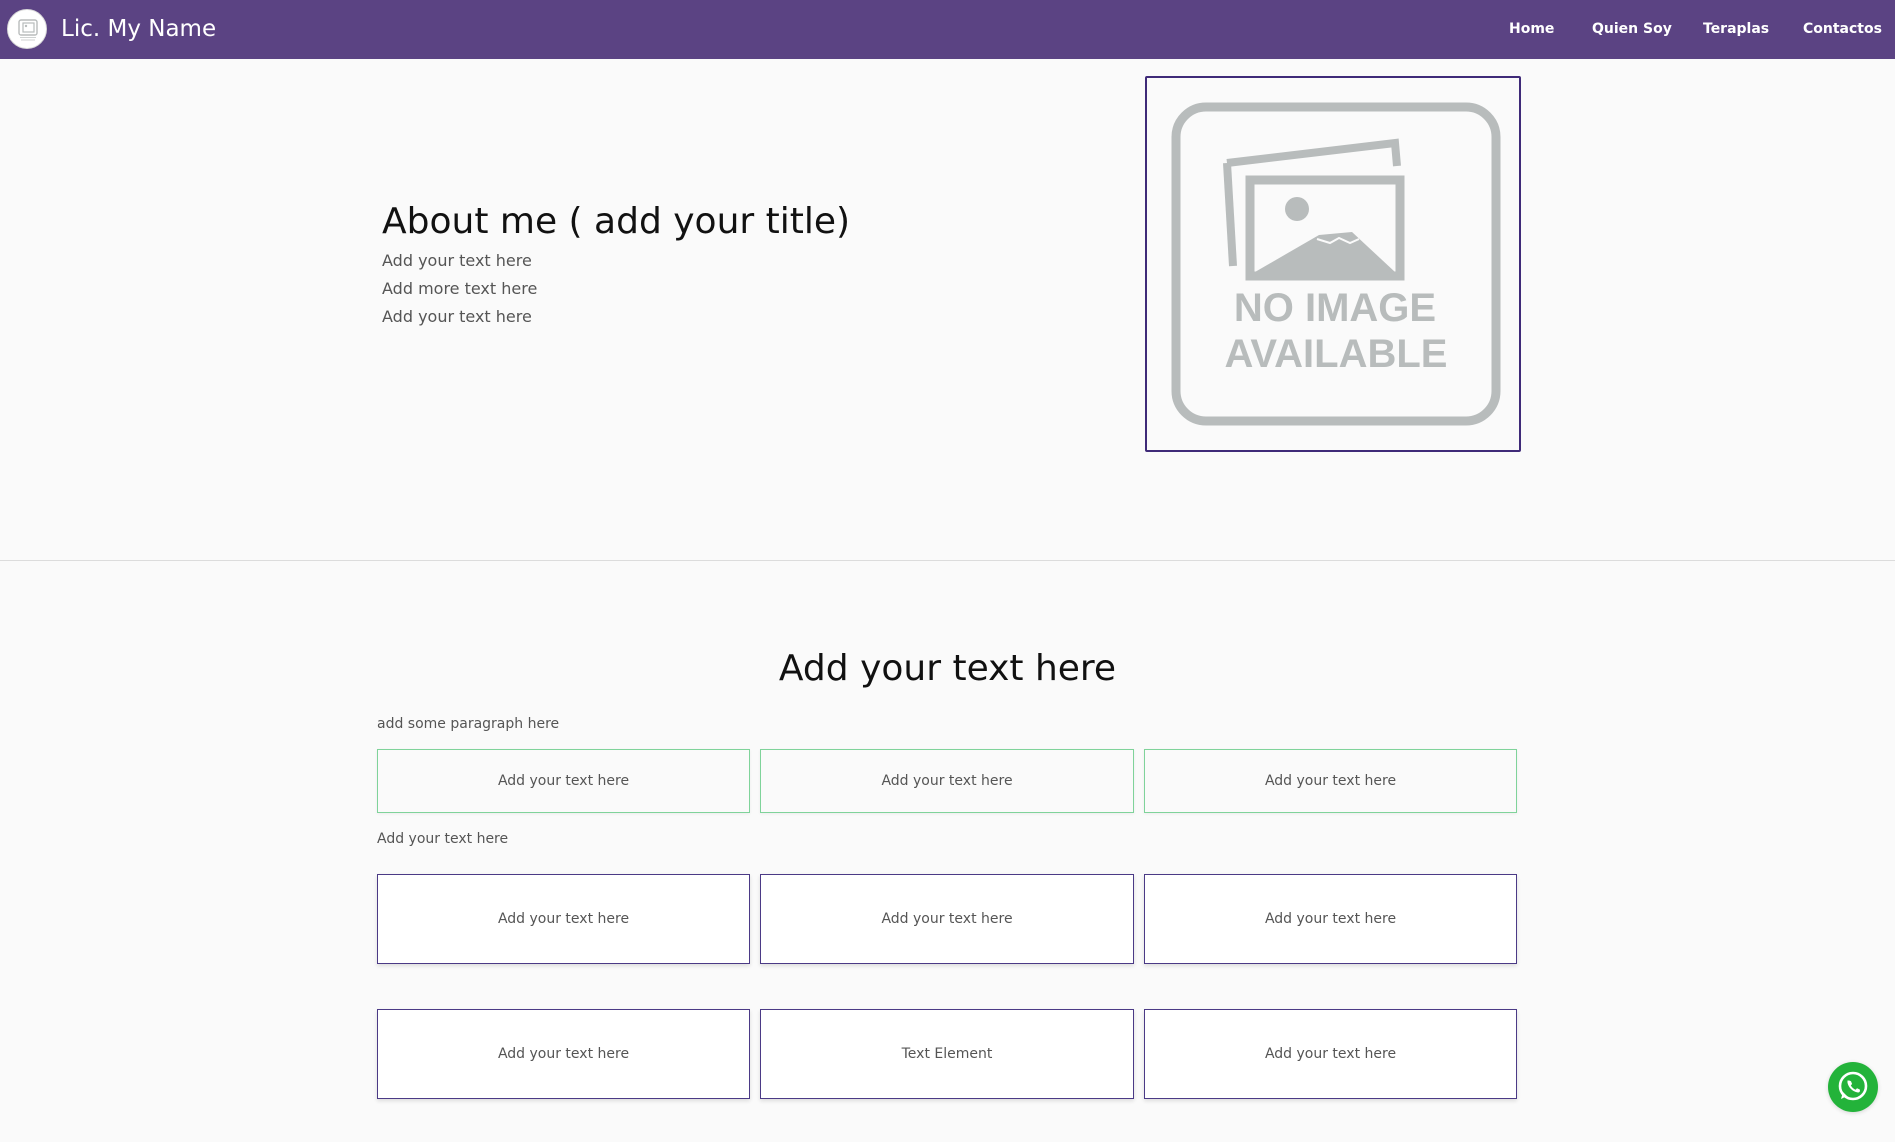 The height and width of the screenshot is (1142, 1895). What do you see at coordinates (563, 919) in the screenshot?
I see `purple-card-row1-1: Add your text here` at bounding box center [563, 919].